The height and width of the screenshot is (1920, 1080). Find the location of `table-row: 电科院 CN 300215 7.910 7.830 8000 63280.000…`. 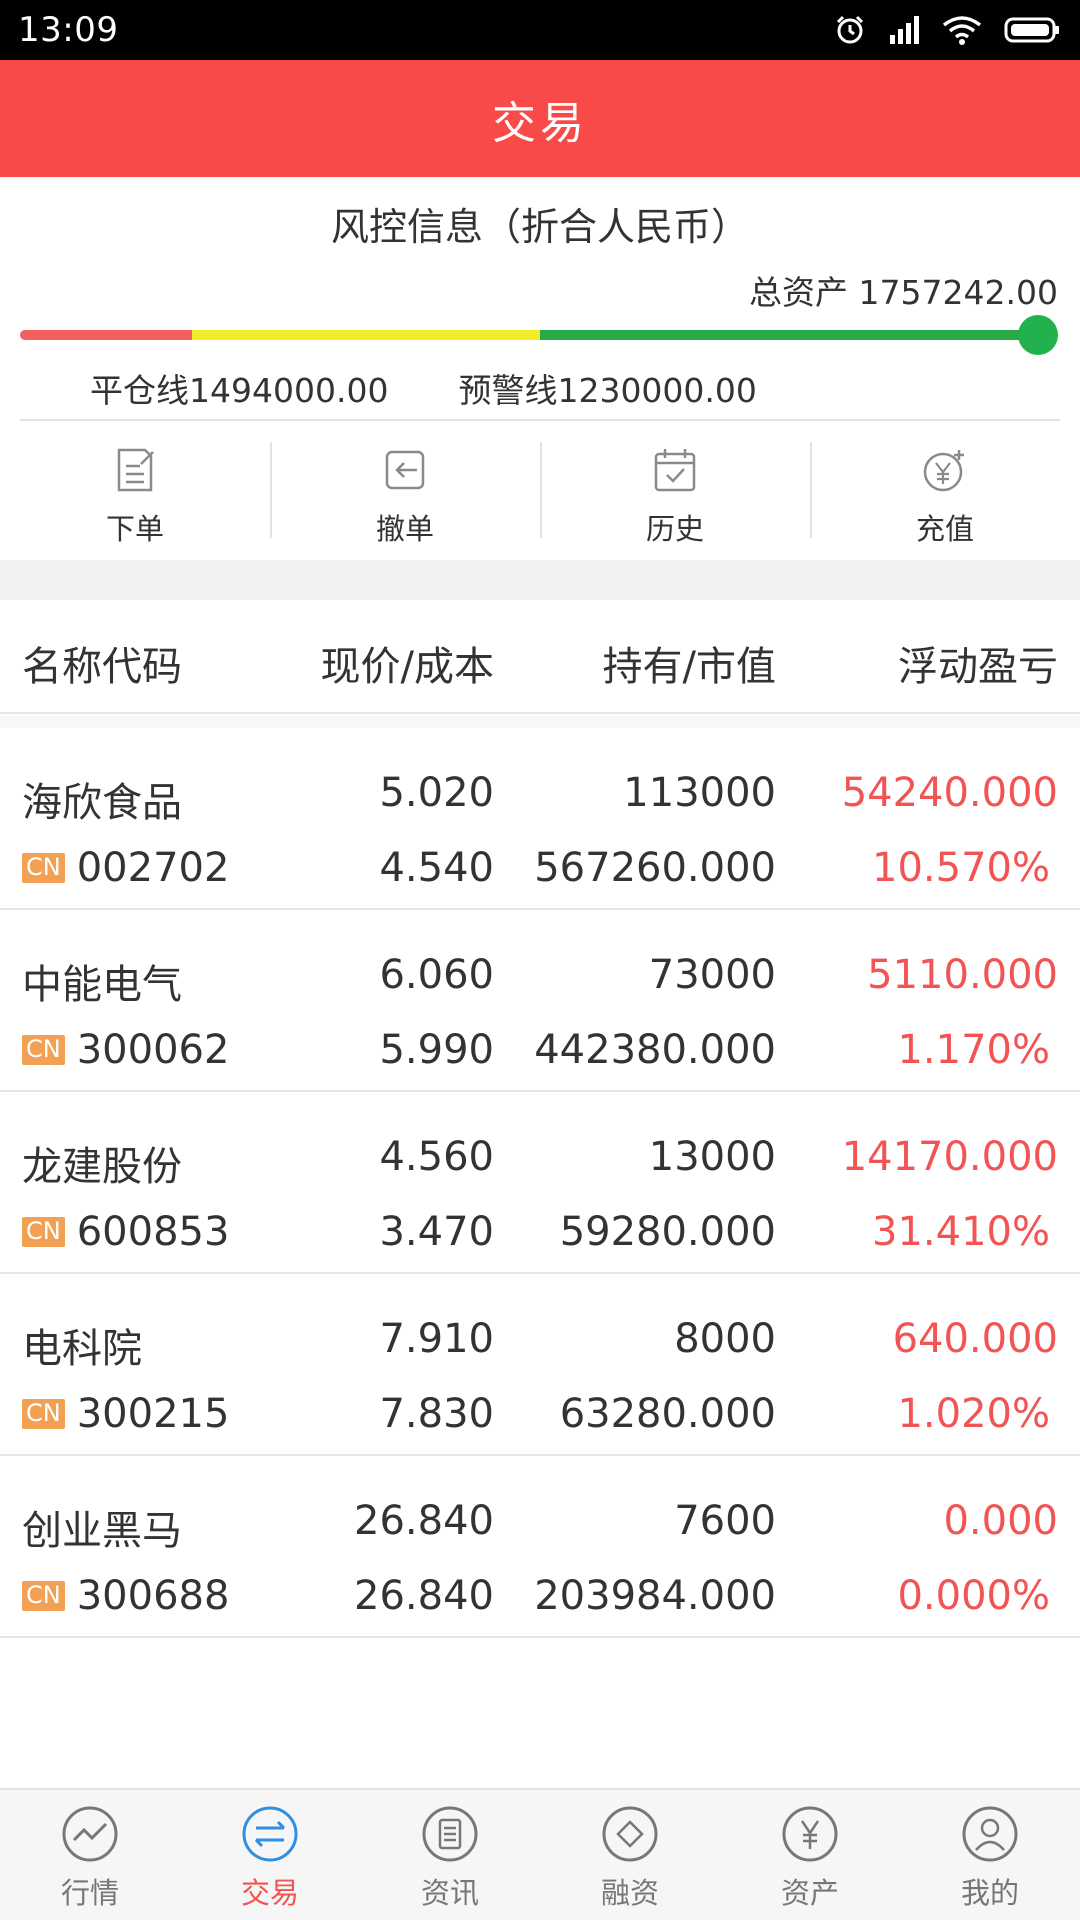

table-row: 电科院 CN 300215 7.910 7.830 8000 63280.000… is located at coordinates (540, 1365).